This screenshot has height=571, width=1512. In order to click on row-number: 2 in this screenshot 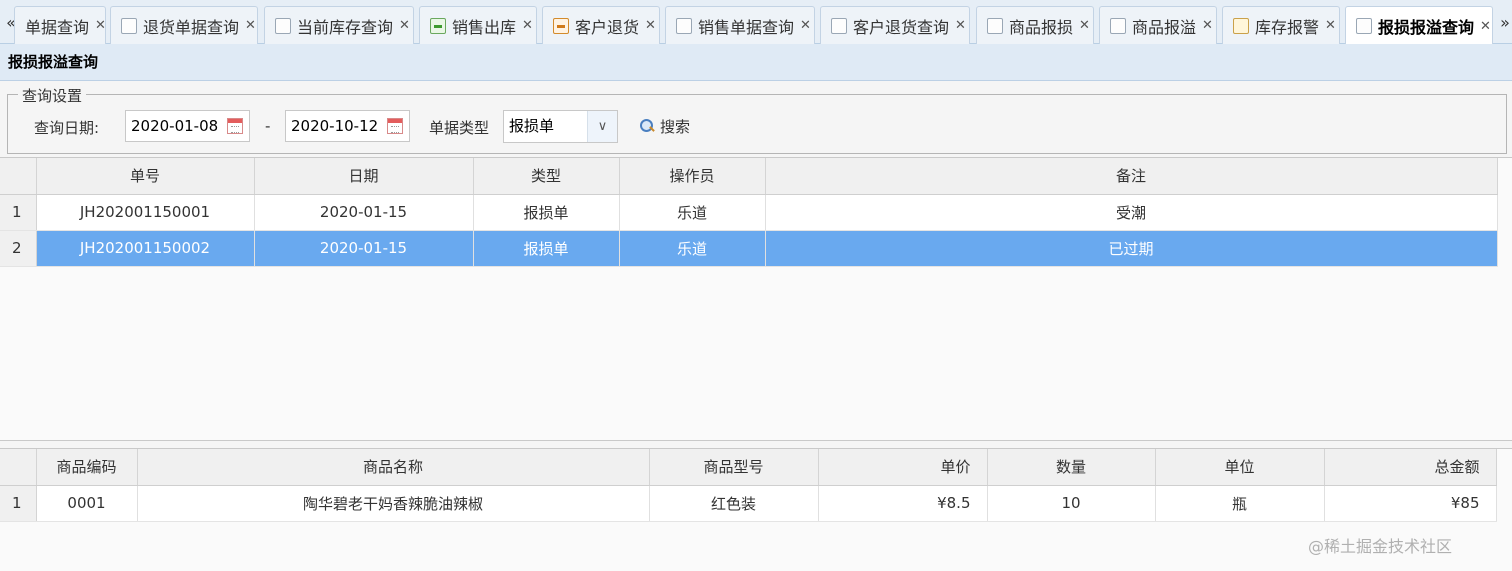, I will do `click(18, 248)`.